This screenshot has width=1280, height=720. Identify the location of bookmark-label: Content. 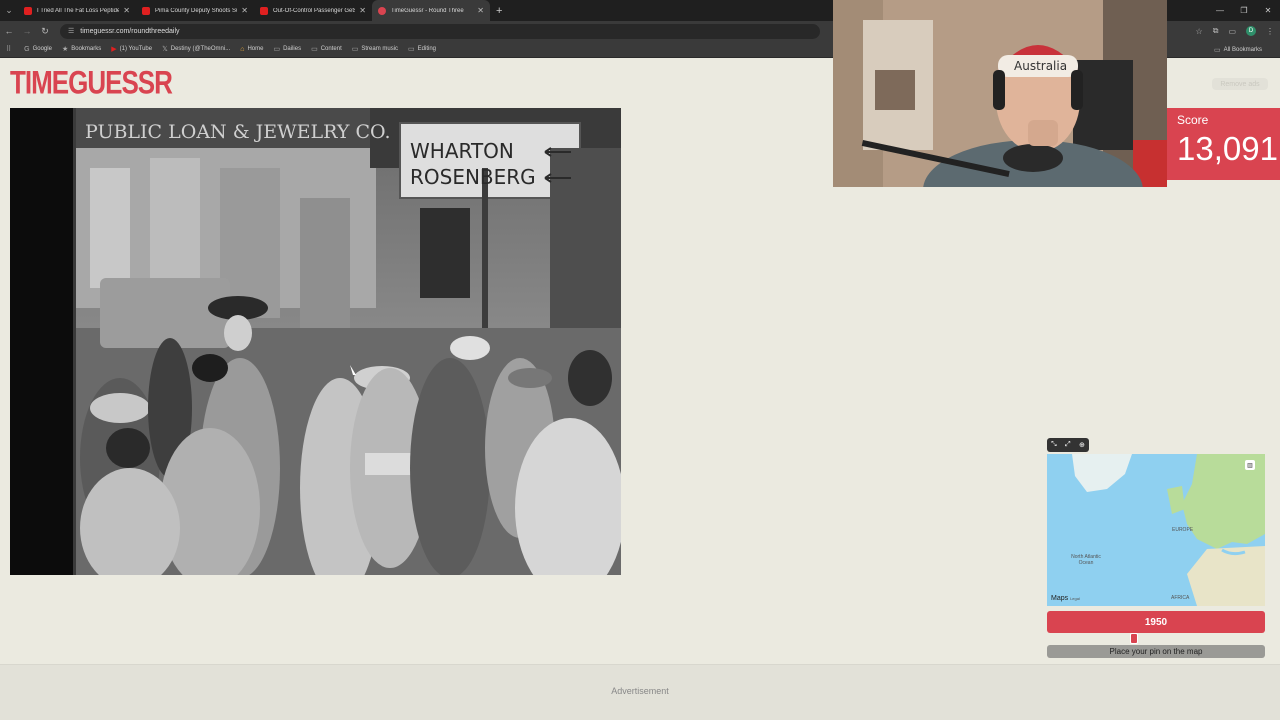
(331, 49).